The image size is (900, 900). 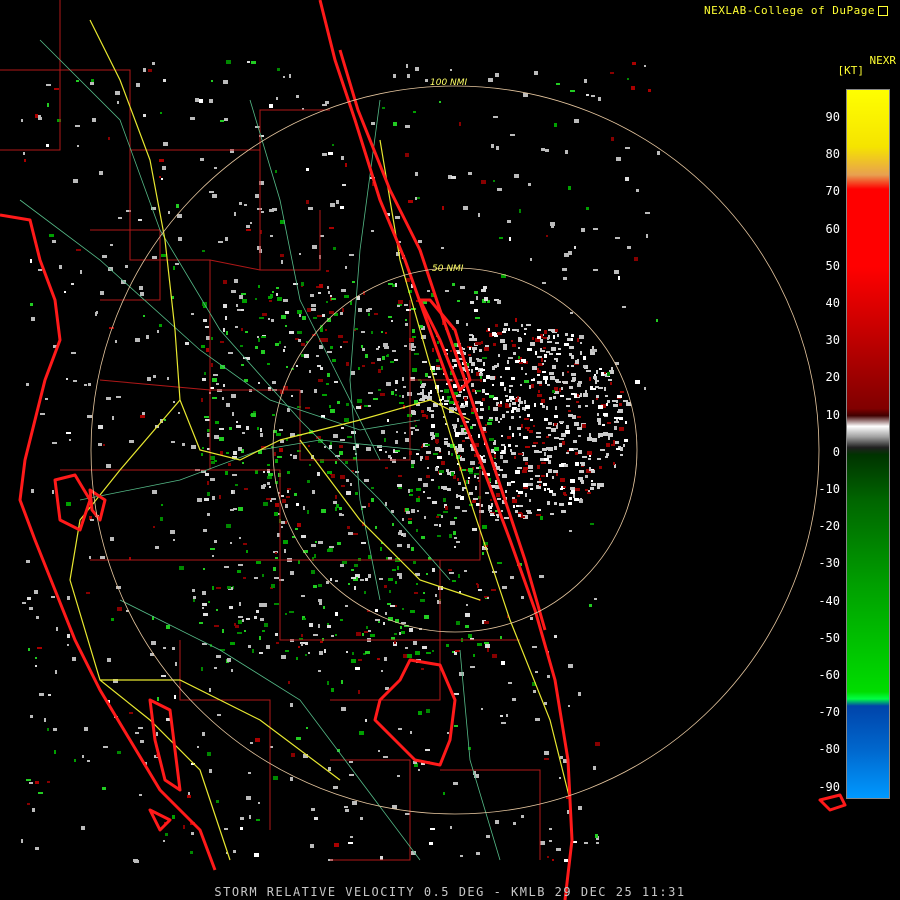 I want to click on legend-tick: -90, so click(x=829, y=786).